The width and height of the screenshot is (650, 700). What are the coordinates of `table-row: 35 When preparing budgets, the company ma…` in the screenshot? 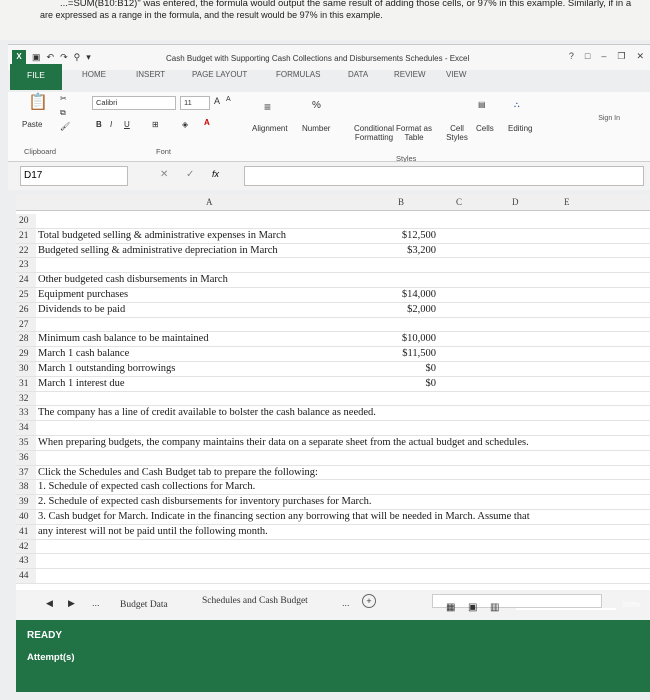 It's located at (333, 443).